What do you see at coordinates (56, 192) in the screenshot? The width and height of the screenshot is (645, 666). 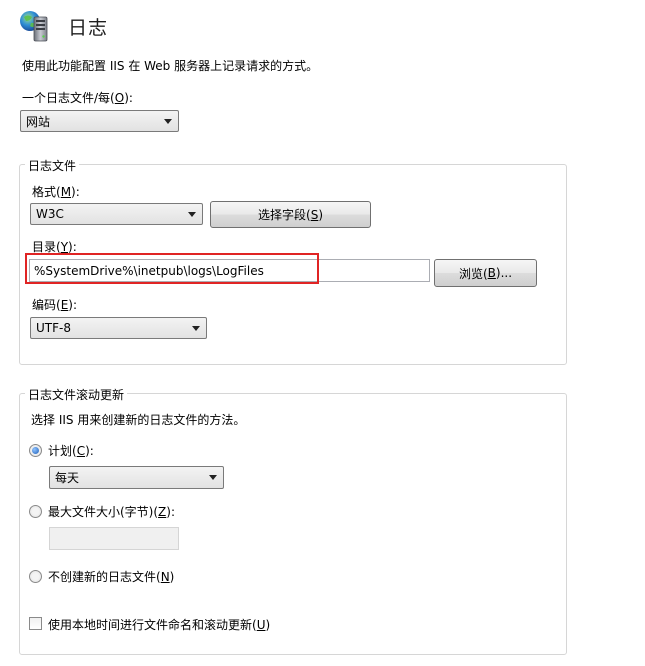 I see `format-label: 格式(M):` at bounding box center [56, 192].